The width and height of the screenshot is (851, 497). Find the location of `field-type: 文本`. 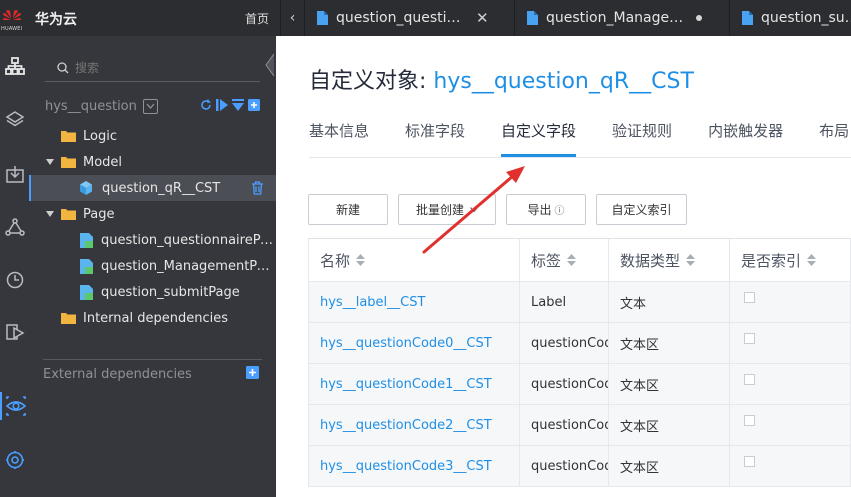

field-type: 文本 is located at coordinates (633, 304).